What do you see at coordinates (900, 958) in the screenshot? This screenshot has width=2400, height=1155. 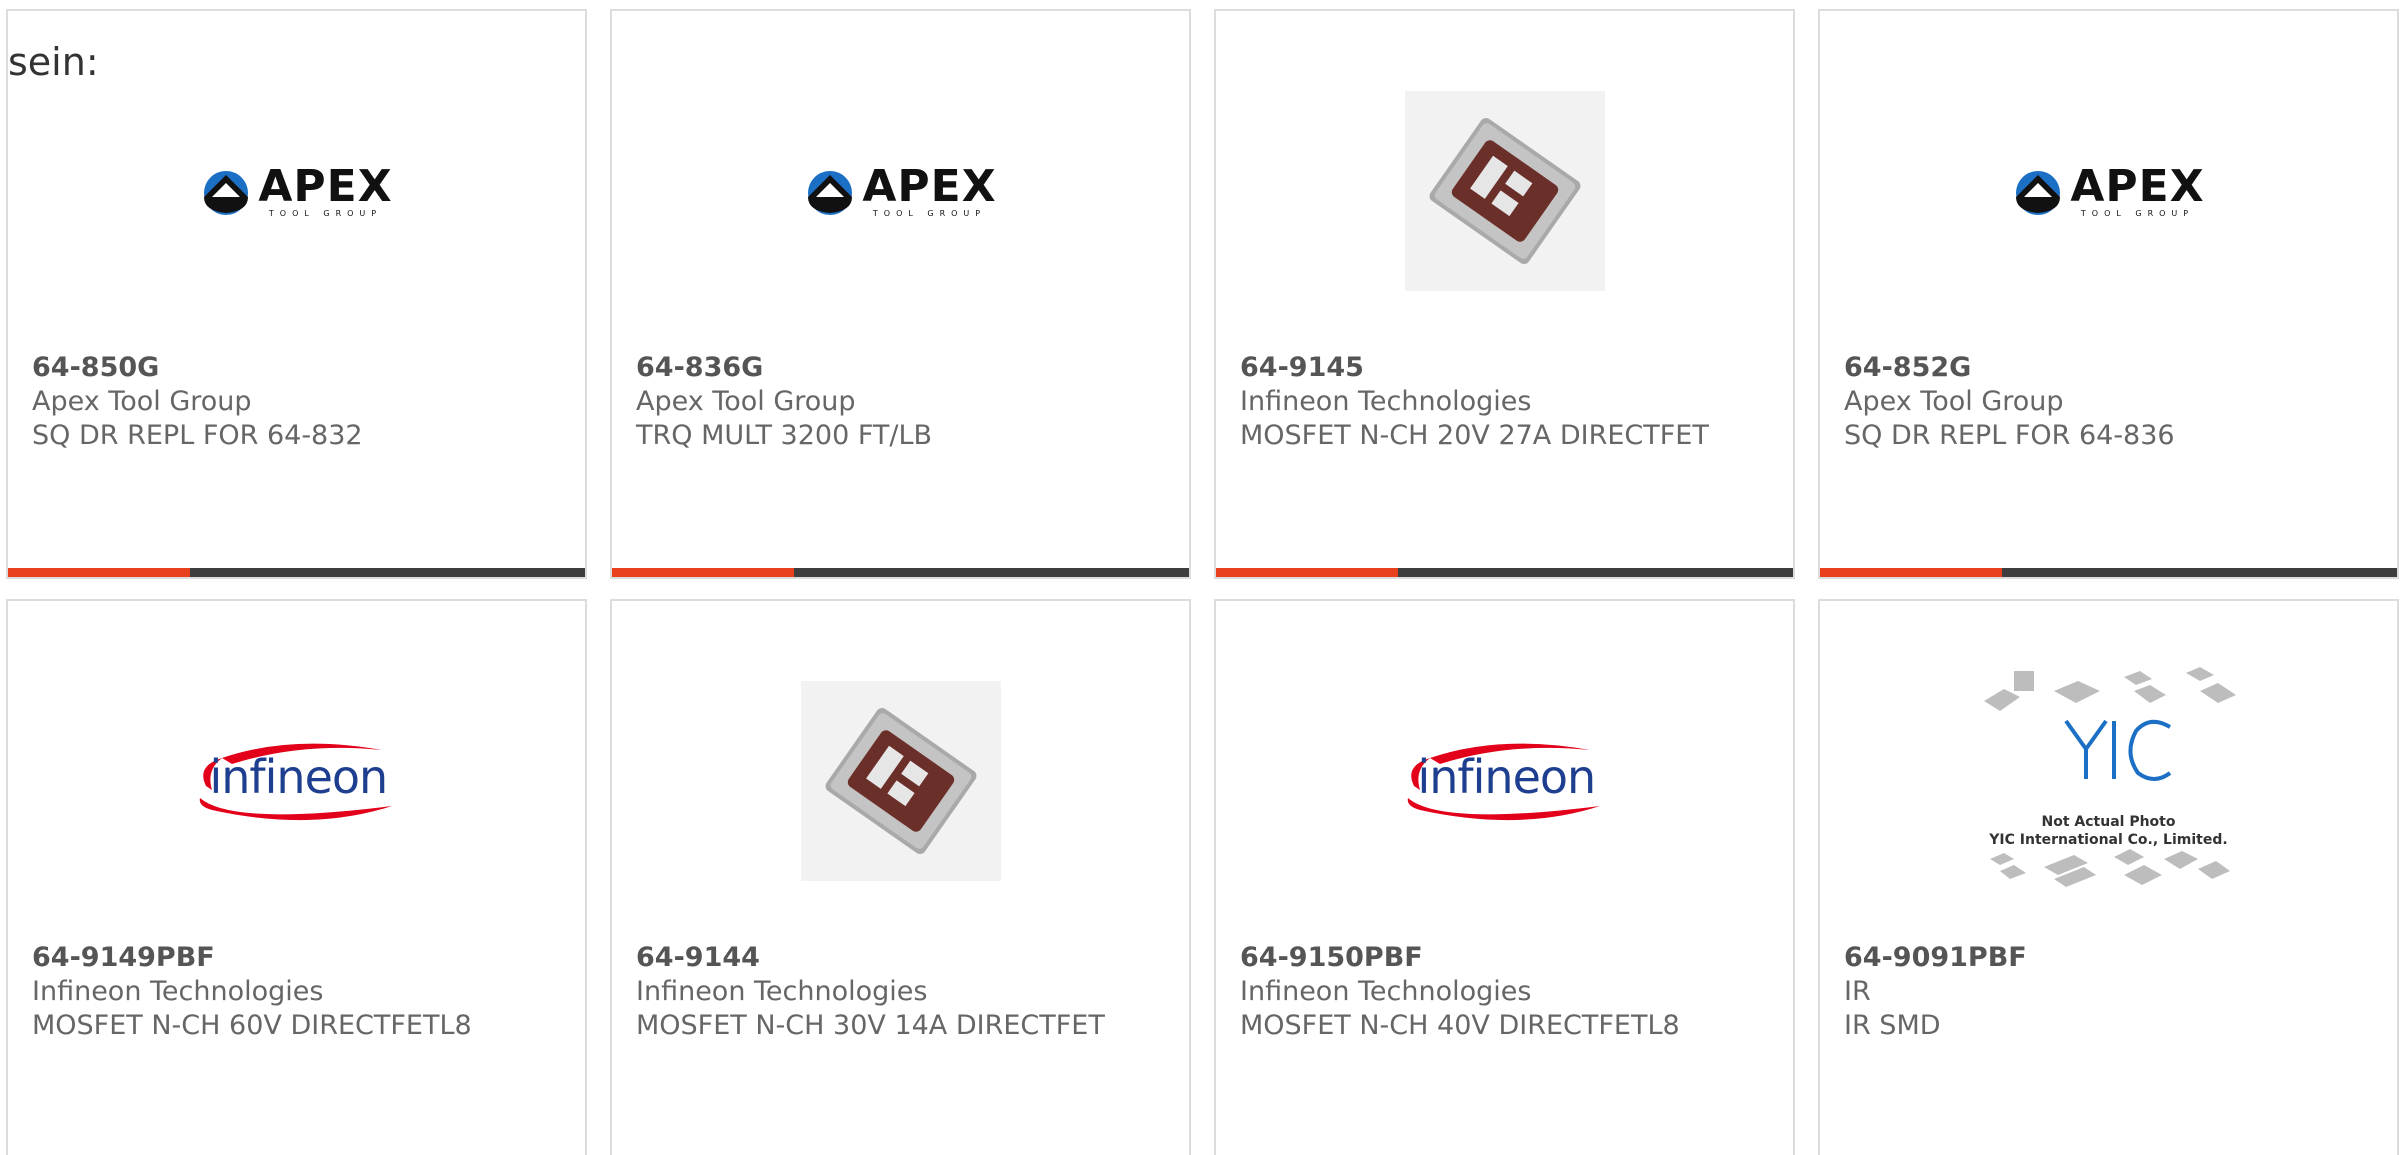 I see `part-number: 64-9144` at bounding box center [900, 958].